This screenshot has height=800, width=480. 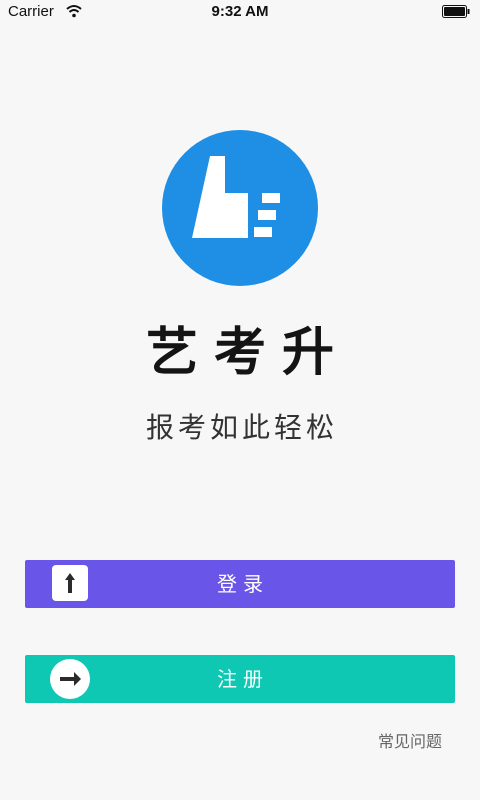 I want to click on status-bar: Carrier 9:32 AM, so click(x=240, y=12).